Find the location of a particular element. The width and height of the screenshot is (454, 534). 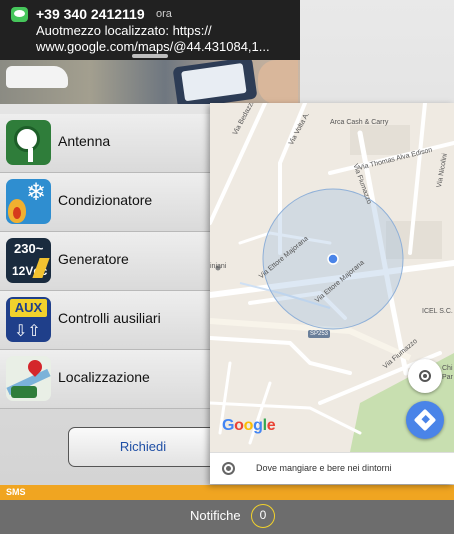

road-shield-sp253: SP253 is located at coordinates (319, 334).